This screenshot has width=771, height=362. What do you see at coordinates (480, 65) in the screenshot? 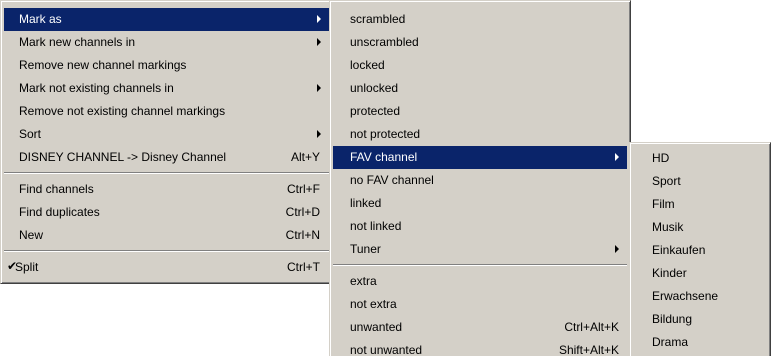
I see `menu-item-locked: locked` at bounding box center [480, 65].